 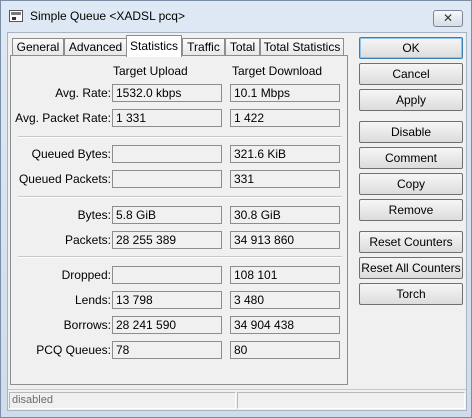 I want to click on tab-total-statistics: Total Statistics, so click(x=302, y=47).